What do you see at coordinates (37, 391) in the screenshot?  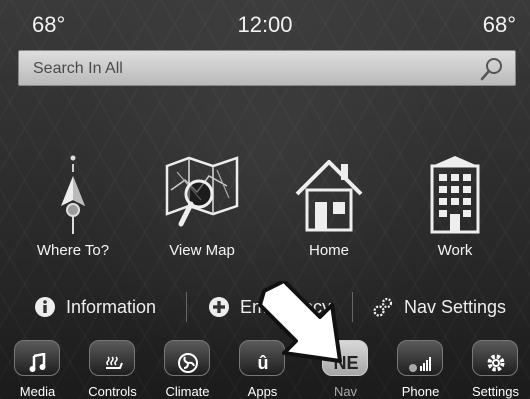 I see `tab-label: Media` at bounding box center [37, 391].